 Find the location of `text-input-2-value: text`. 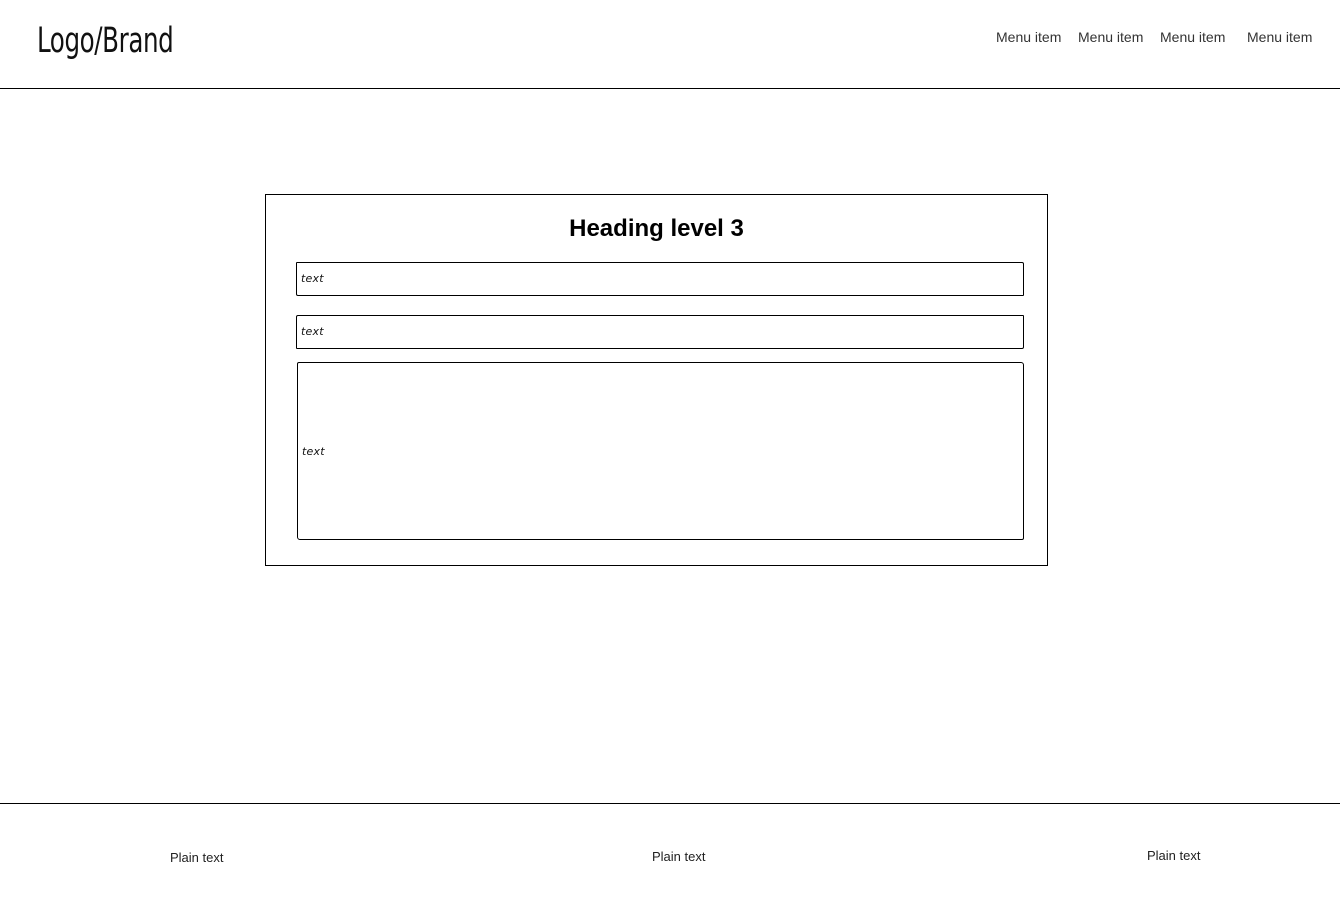

text-input-2-value: text is located at coordinates (312, 331).